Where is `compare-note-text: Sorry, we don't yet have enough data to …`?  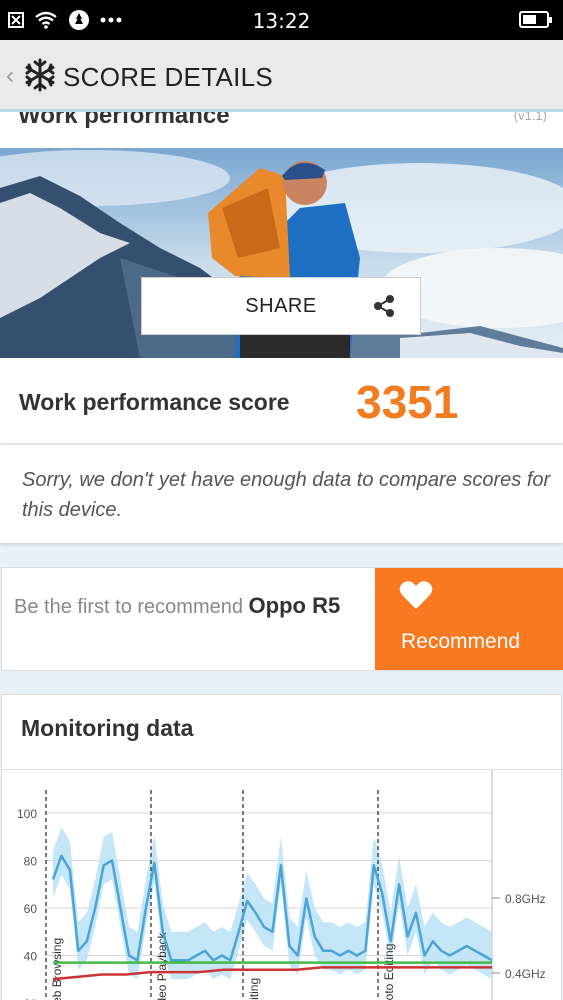 compare-note-text: Sorry, we don't yet have enough data to … is located at coordinates (286, 495).